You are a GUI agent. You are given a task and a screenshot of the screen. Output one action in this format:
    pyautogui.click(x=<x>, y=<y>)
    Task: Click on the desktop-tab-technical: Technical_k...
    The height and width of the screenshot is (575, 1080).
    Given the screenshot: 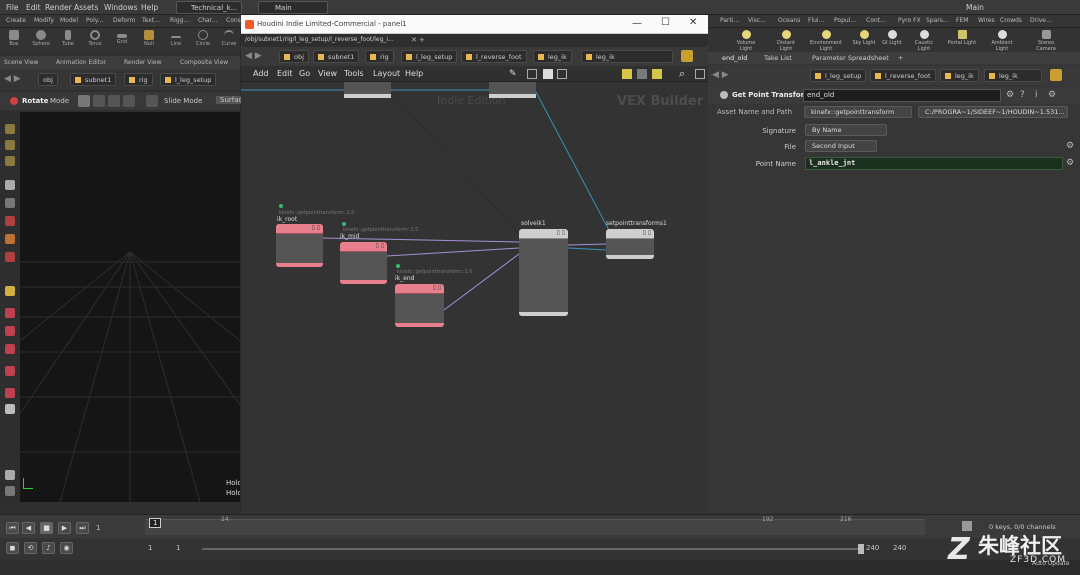 What is the action you would take?
    pyautogui.click(x=209, y=7)
    